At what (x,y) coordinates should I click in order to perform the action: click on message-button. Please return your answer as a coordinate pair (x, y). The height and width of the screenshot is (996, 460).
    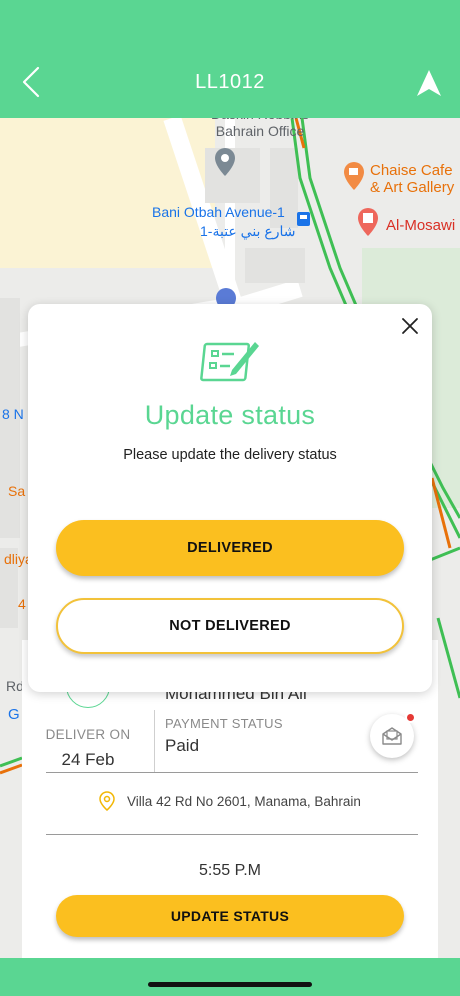
    Looking at the image, I should click on (393, 735).